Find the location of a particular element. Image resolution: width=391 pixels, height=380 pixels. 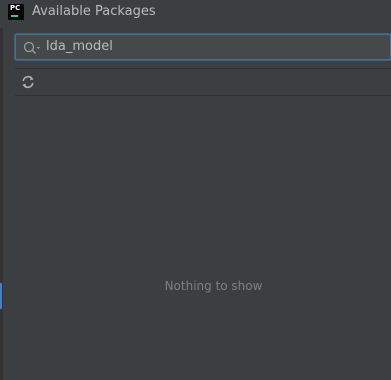

window-title: Available Packages is located at coordinates (94, 11).